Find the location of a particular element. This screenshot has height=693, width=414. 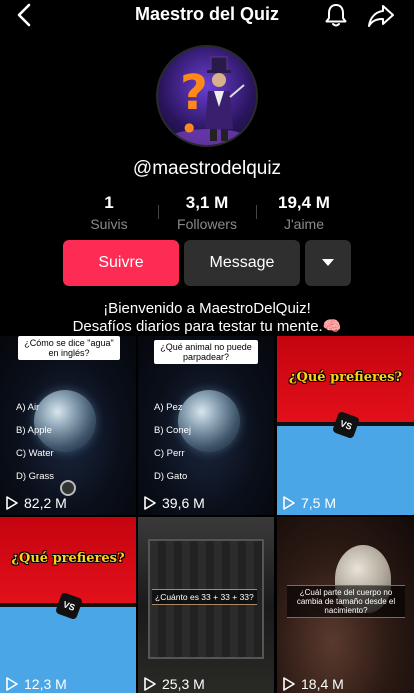

view-count: 25,3 M is located at coordinates (174, 684).